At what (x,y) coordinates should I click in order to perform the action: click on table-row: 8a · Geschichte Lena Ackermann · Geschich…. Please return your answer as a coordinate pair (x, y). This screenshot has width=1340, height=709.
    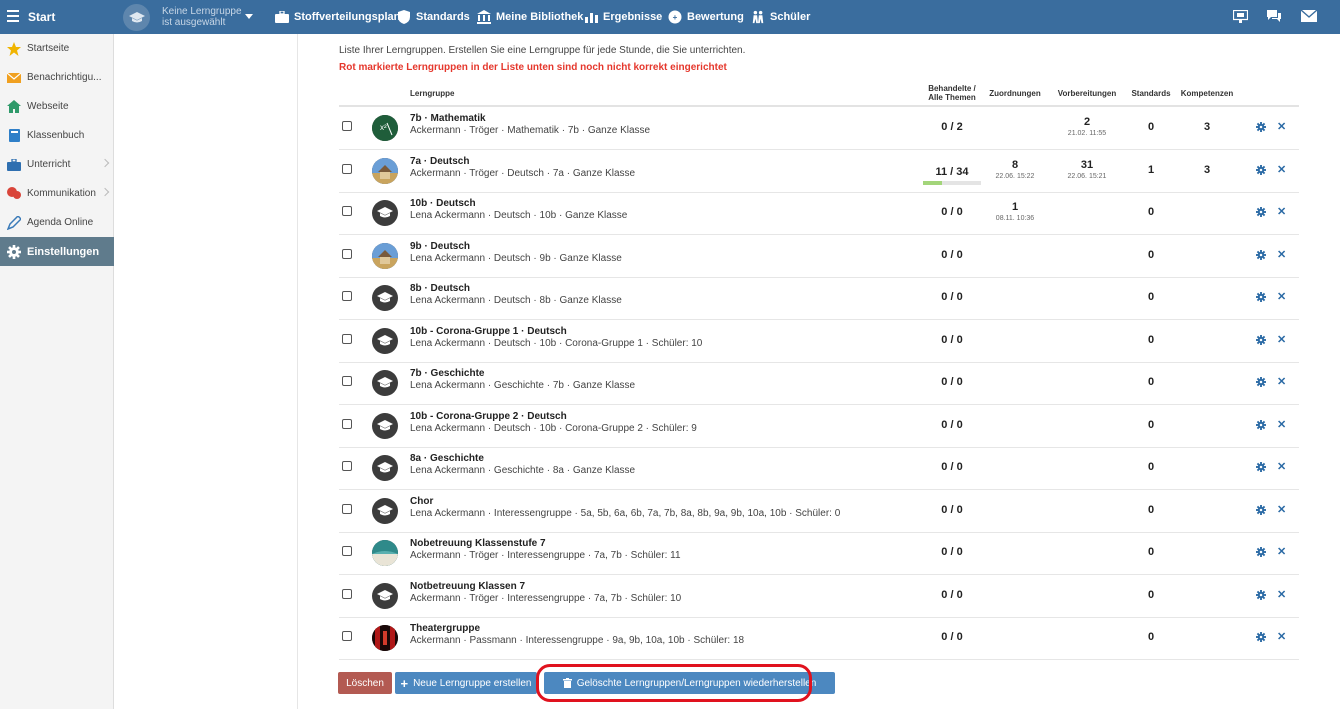
    Looking at the image, I should click on (819, 468).